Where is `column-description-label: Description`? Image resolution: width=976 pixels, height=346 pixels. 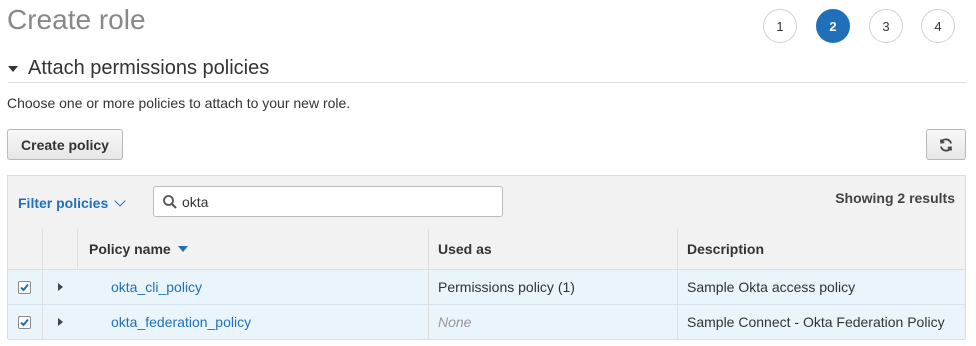 column-description-label: Description is located at coordinates (726, 249).